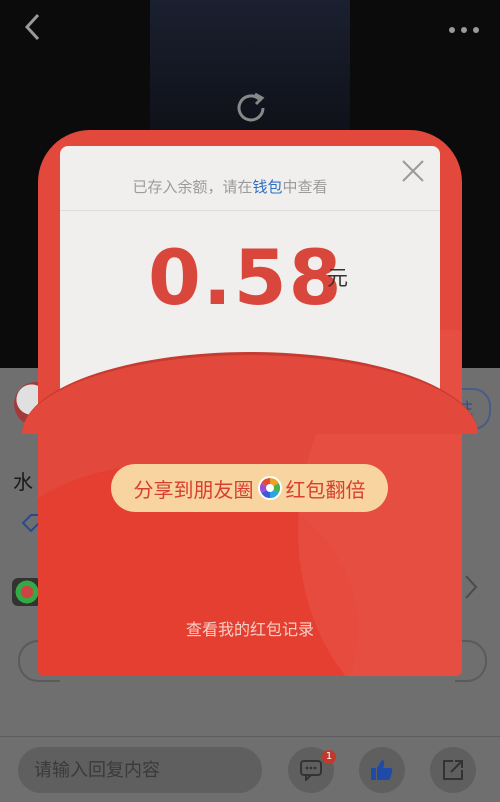 Image resolution: width=500 pixels, height=802 pixels. What do you see at coordinates (250, 210) in the screenshot?
I see `card-divider` at bounding box center [250, 210].